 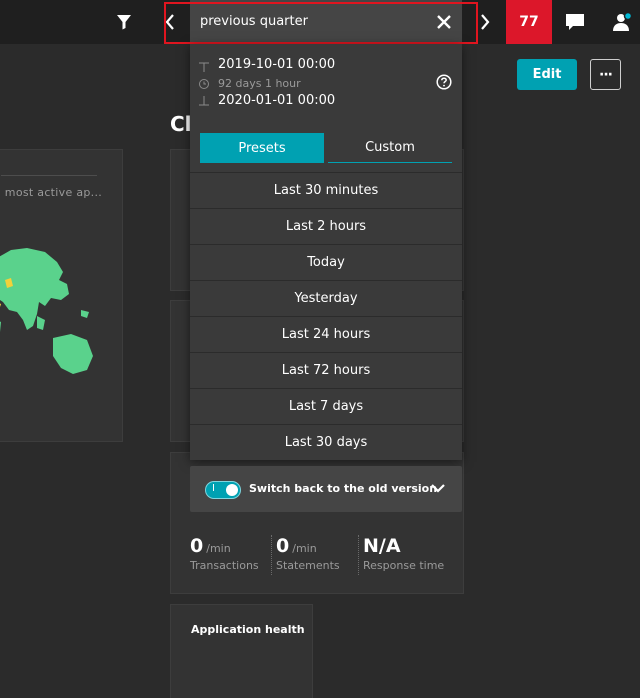 What do you see at coordinates (254, 21) in the screenshot?
I see `timeframe-value: previous quarter` at bounding box center [254, 21].